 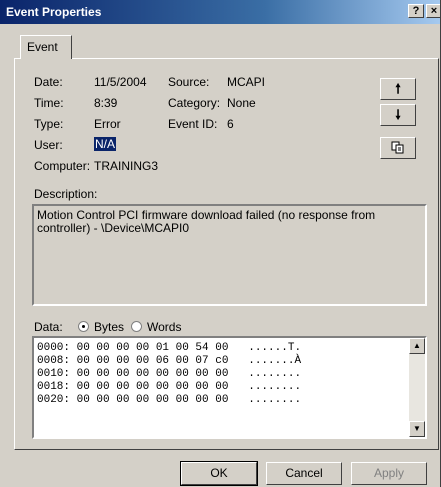 I want to click on bytes-label: Bytes, so click(x=109, y=327).